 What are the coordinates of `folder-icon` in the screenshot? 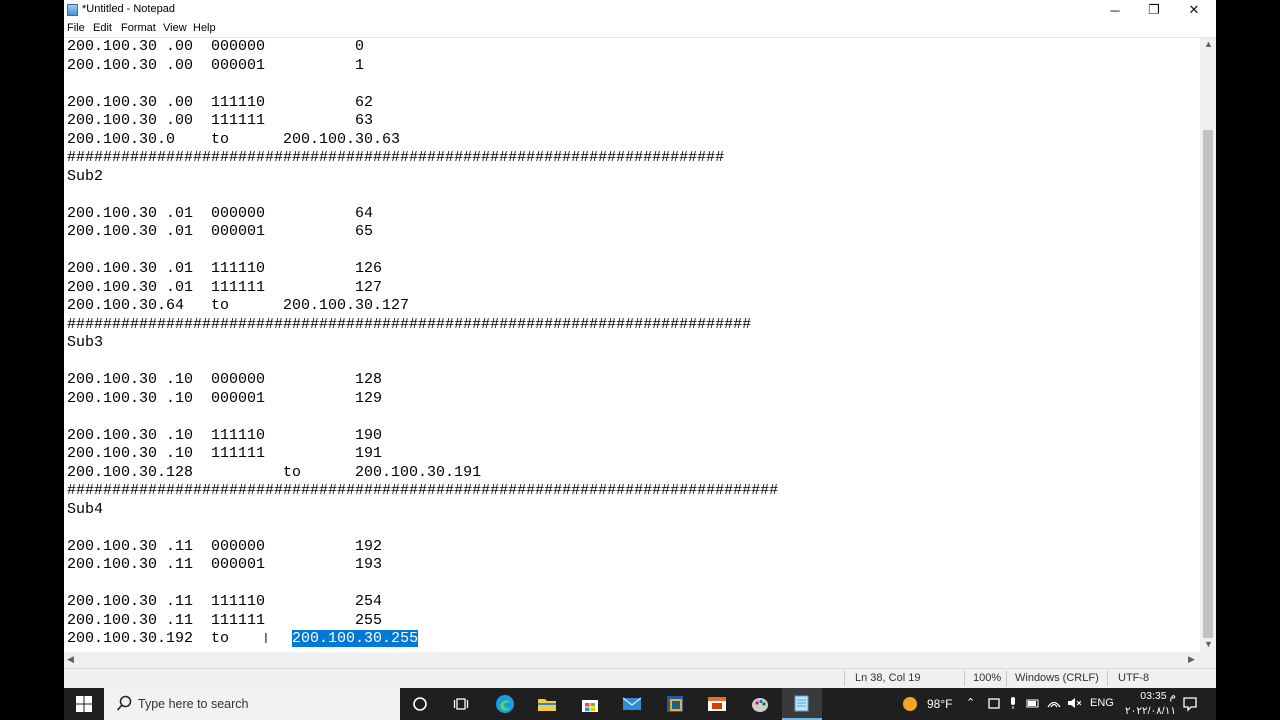 It's located at (547, 705).